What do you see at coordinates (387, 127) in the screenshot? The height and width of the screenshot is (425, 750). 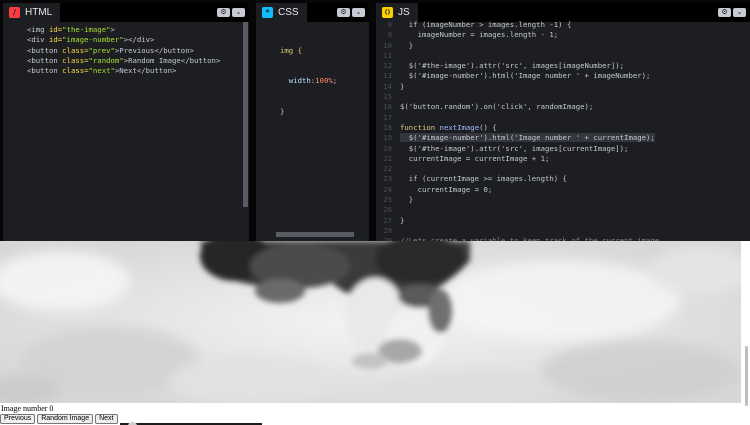 I see `line-number: 18` at bounding box center [387, 127].